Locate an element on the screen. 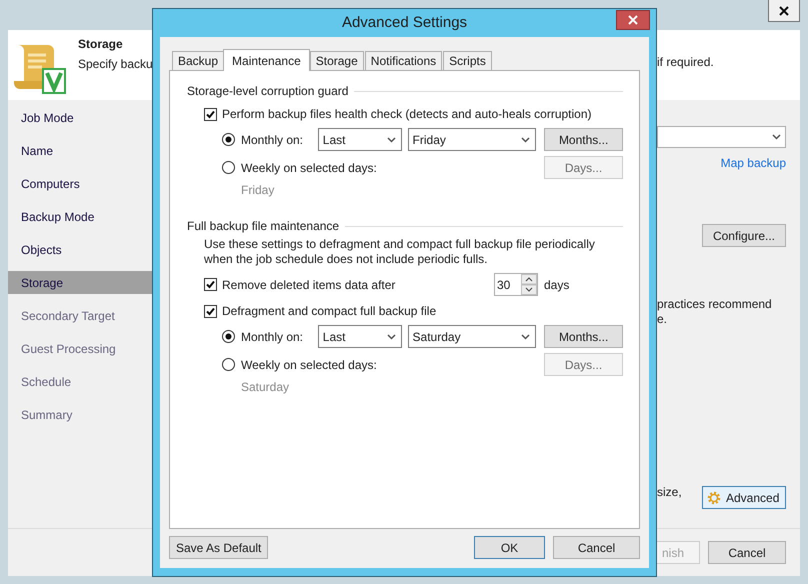  tab: Scripts is located at coordinates (467, 60).